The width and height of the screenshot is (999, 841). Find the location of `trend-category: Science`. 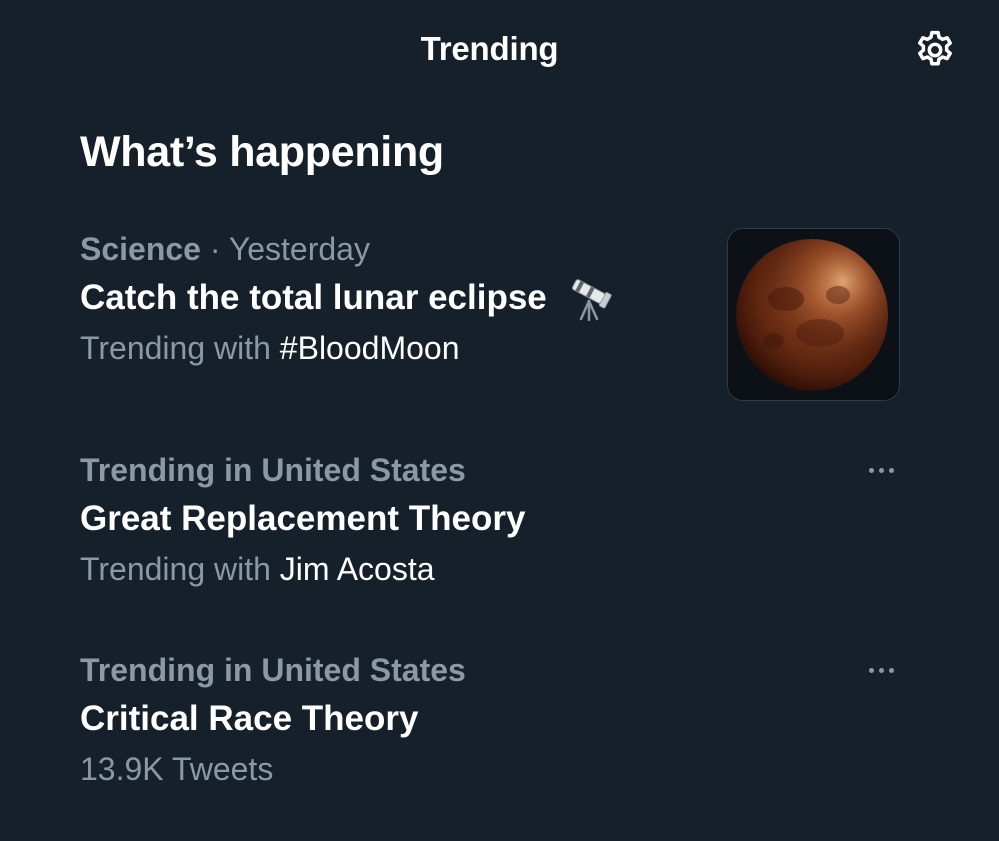

trend-category: Science is located at coordinates (140, 249).